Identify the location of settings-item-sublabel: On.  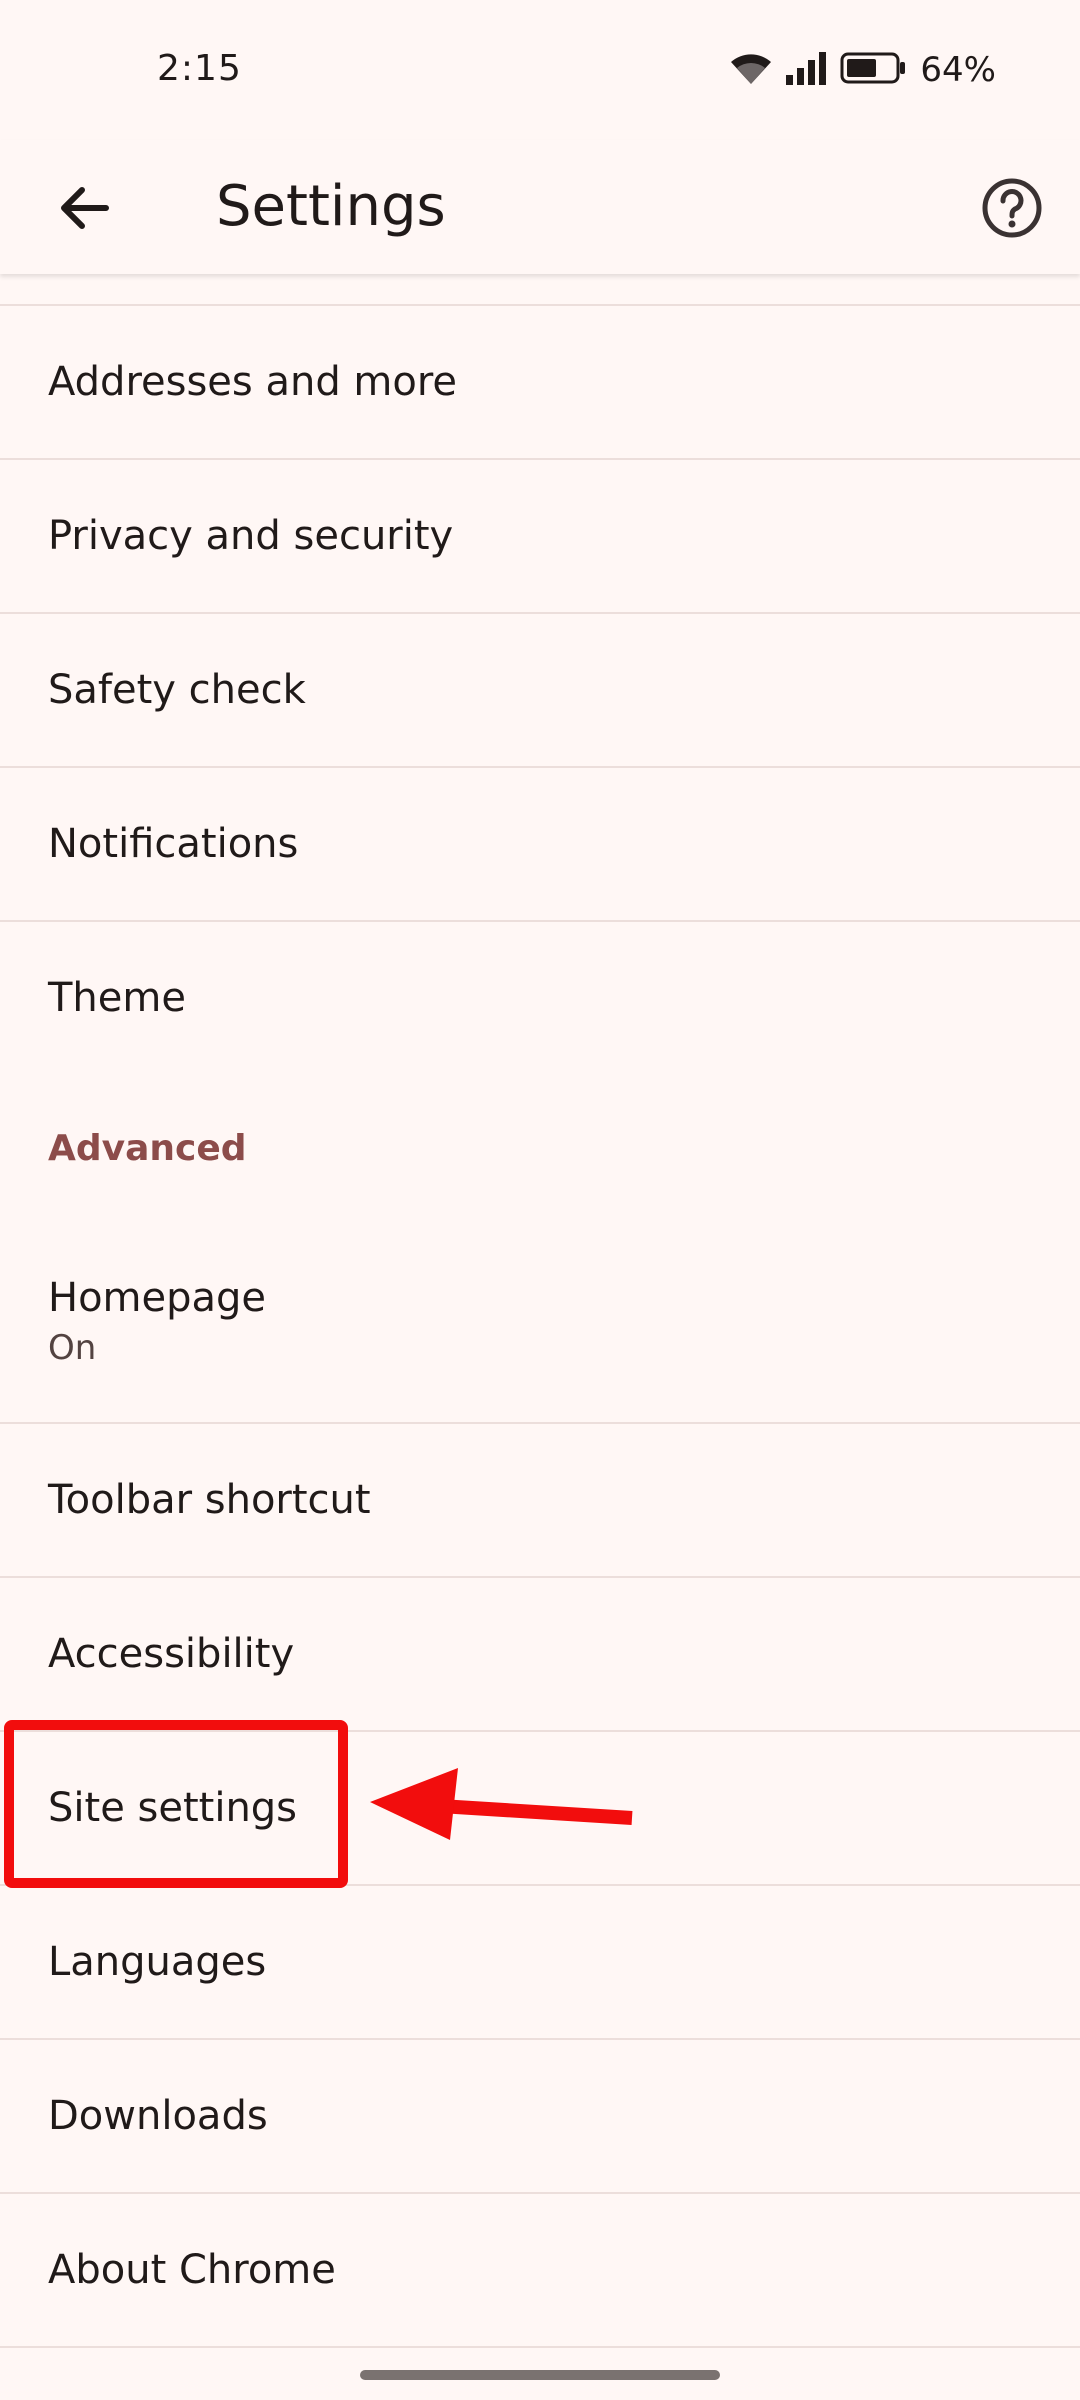
(72, 1348).